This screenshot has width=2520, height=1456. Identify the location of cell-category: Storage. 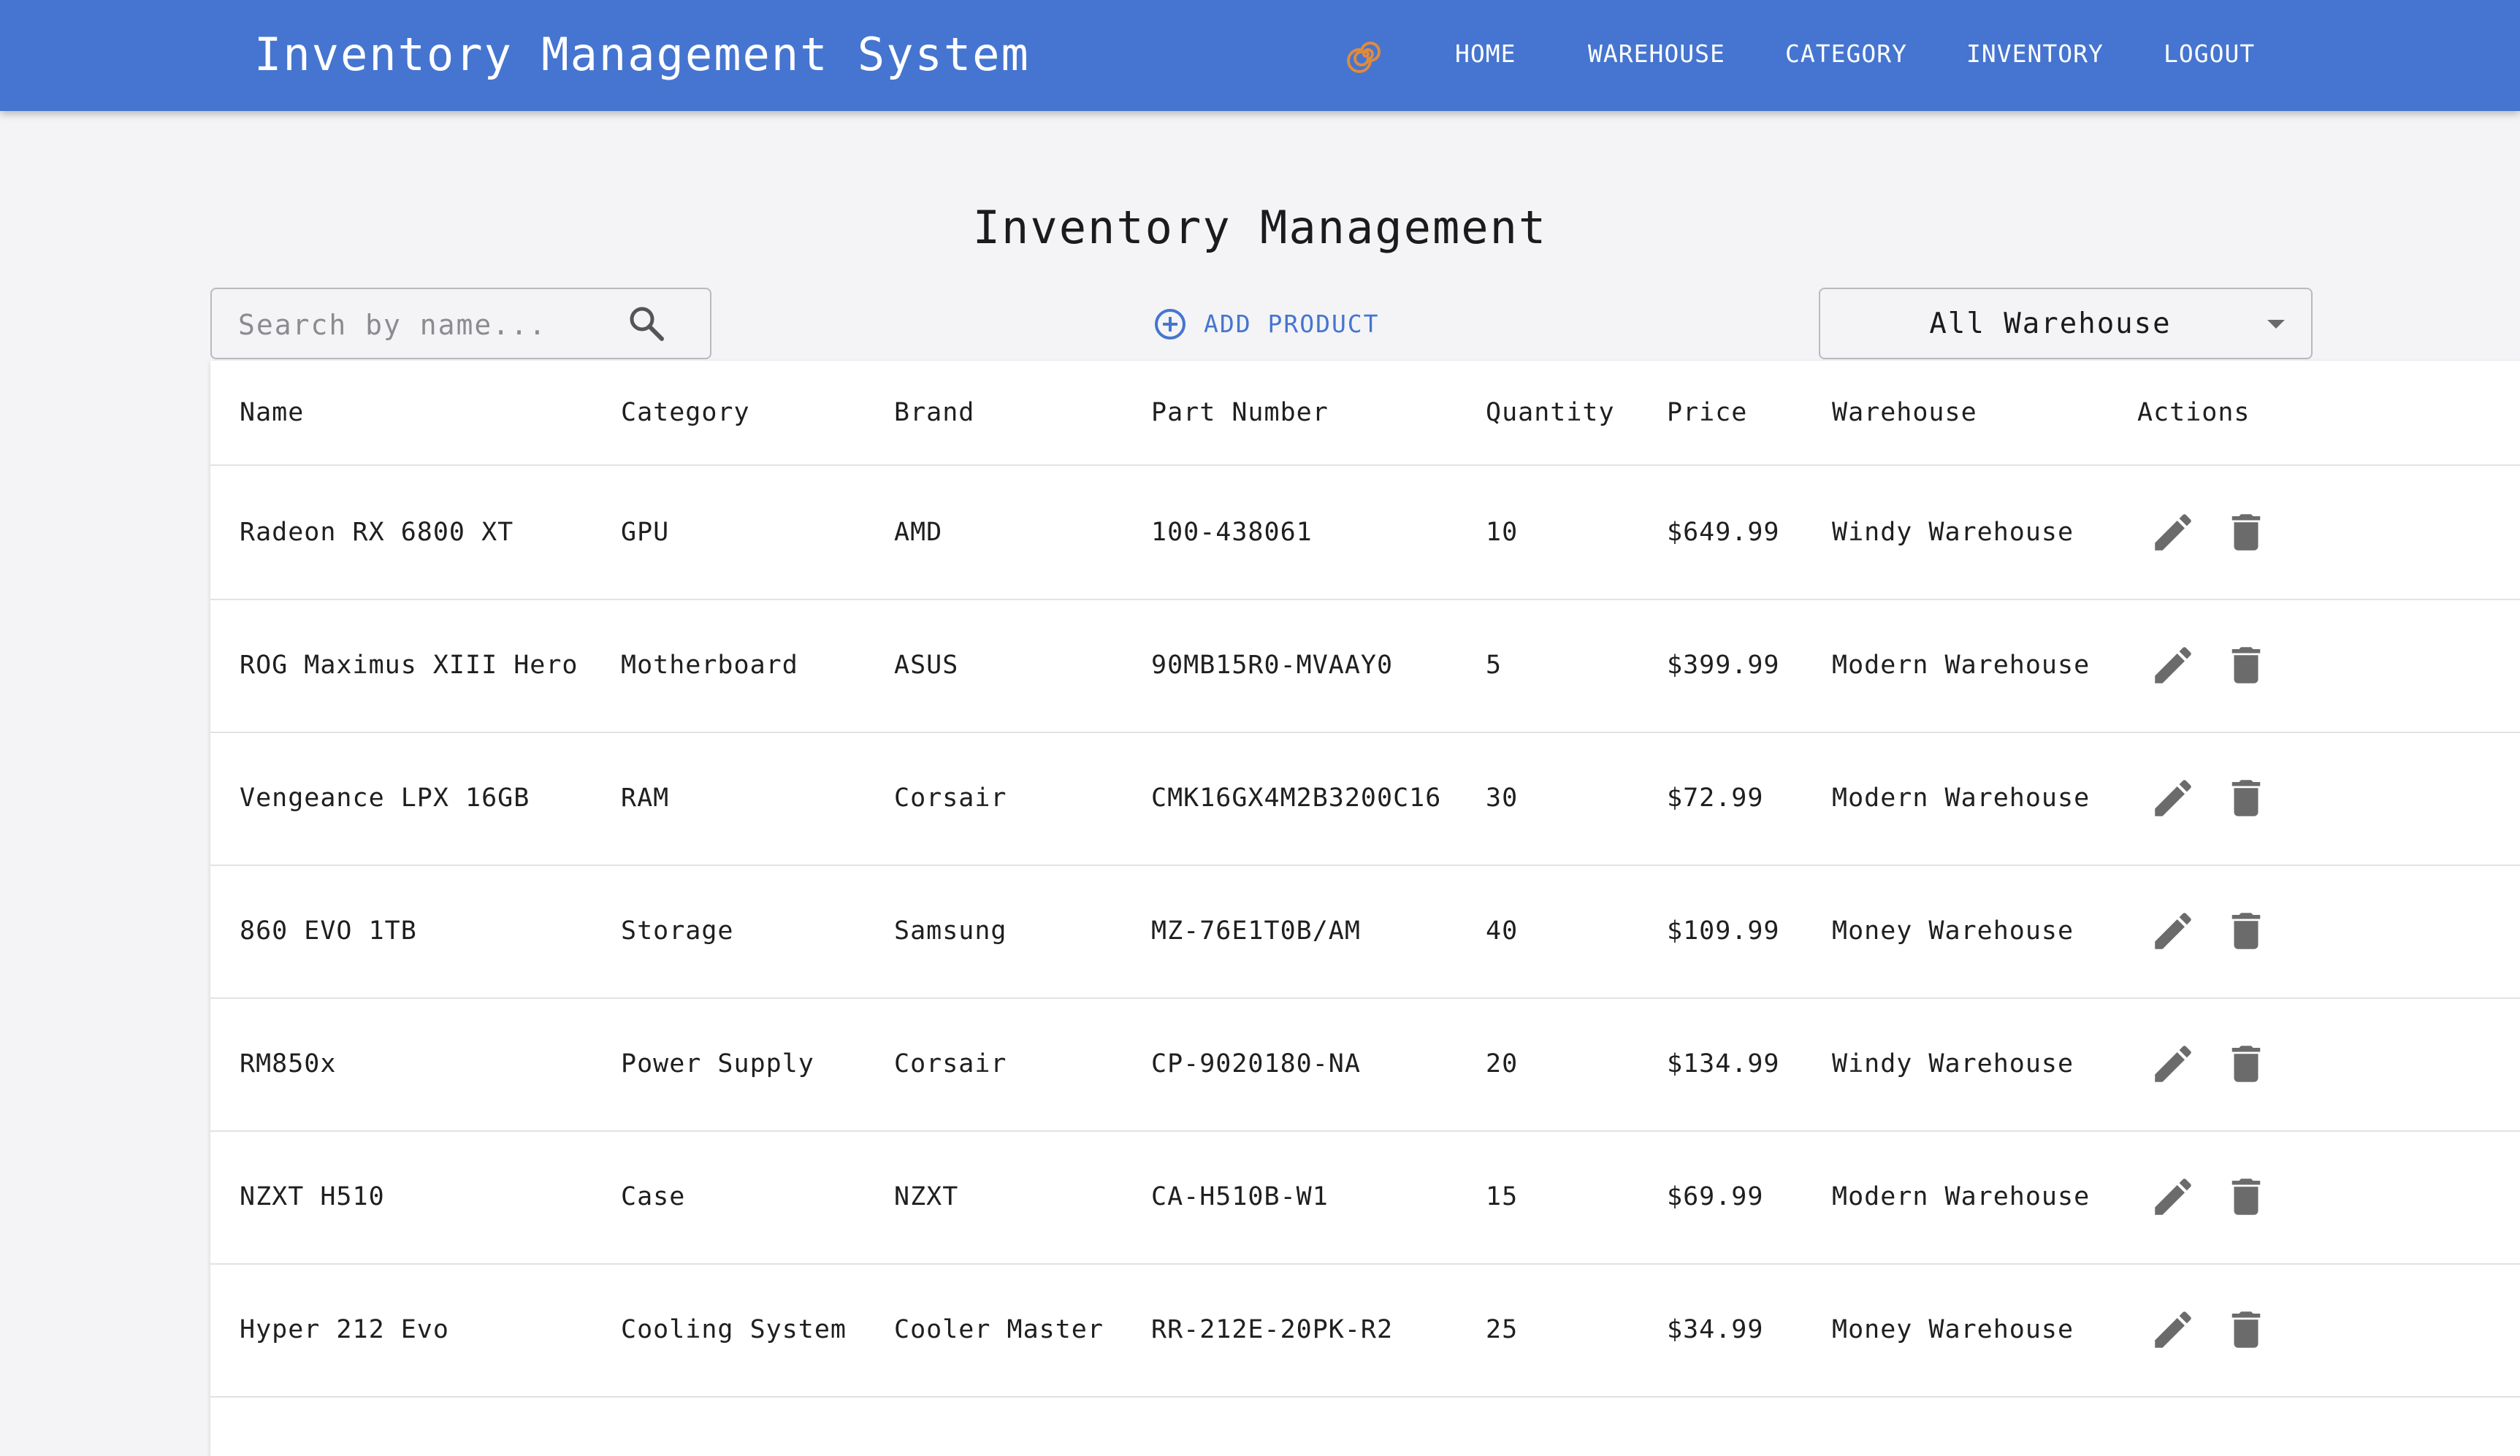
(677, 931).